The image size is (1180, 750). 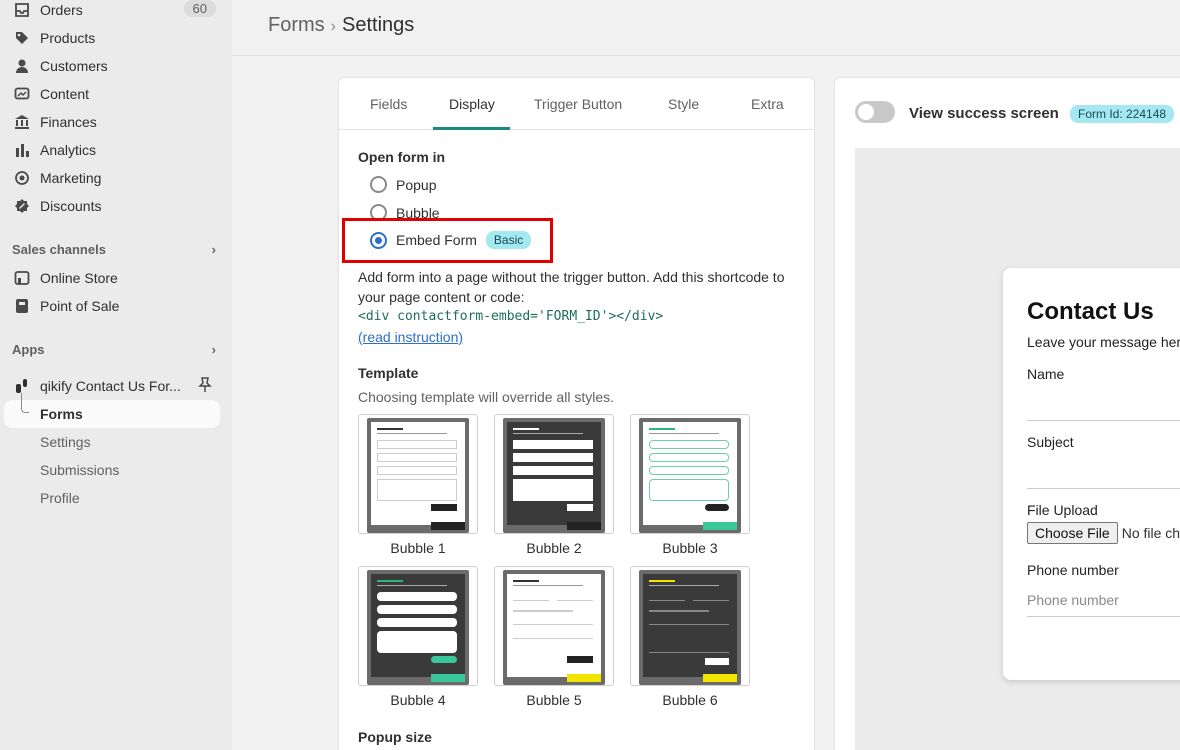 What do you see at coordinates (378, 184) in the screenshot?
I see `radio-button` at bounding box center [378, 184].